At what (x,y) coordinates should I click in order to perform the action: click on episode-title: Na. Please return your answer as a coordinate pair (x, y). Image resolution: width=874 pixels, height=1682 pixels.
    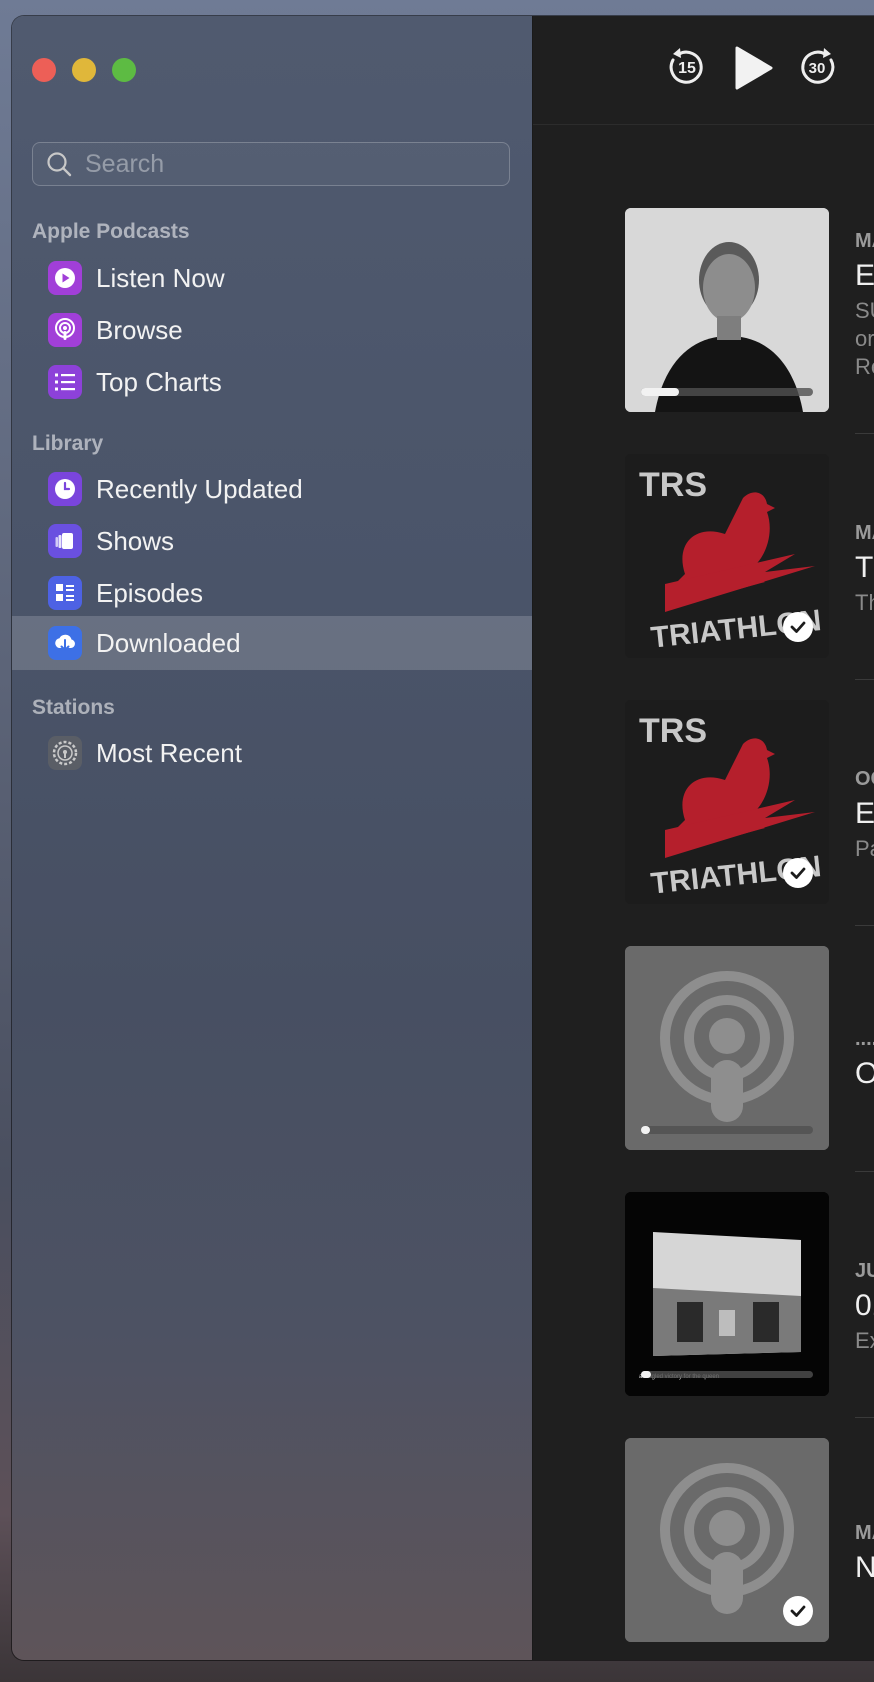
    Looking at the image, I should click on (864, 1567).